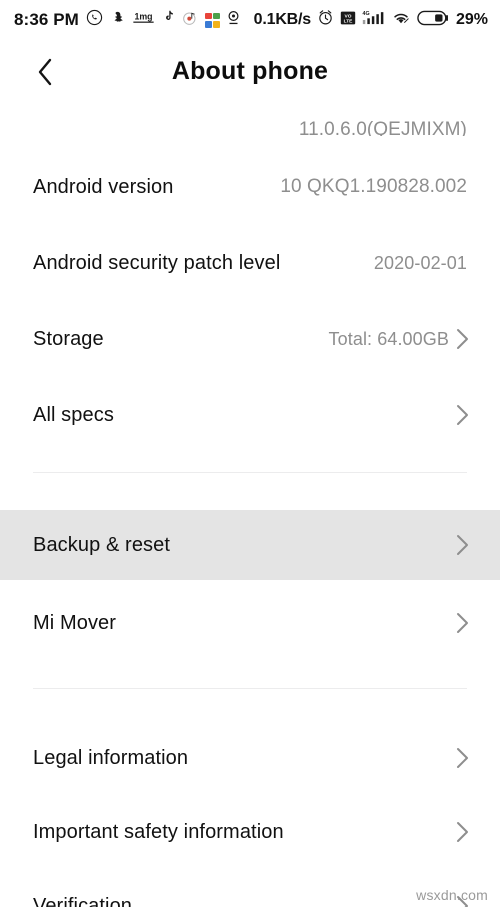 Image resolution: width=500 pixels, height=907 pixels. What do you see at coordinates (433, 20) in the screenshot?
I see `battery-icon` at bounding box center [433, 20].